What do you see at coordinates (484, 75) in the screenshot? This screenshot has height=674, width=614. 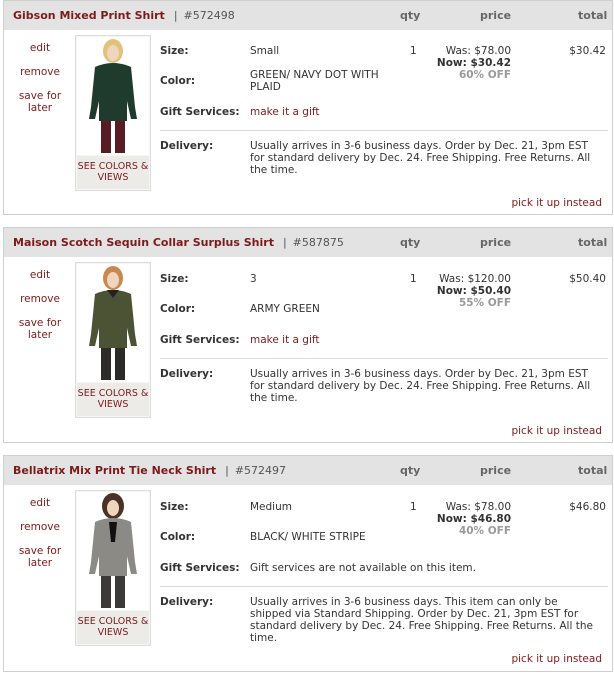 I see `discount-percent: 60% OFF` at bounding box center [484, 75].